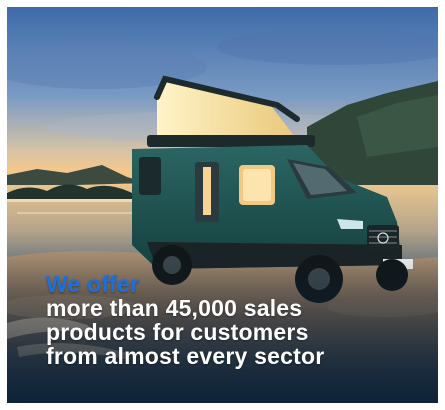  I want to click on headline-line-1: more than 45,000 sales, so click(174, 308).